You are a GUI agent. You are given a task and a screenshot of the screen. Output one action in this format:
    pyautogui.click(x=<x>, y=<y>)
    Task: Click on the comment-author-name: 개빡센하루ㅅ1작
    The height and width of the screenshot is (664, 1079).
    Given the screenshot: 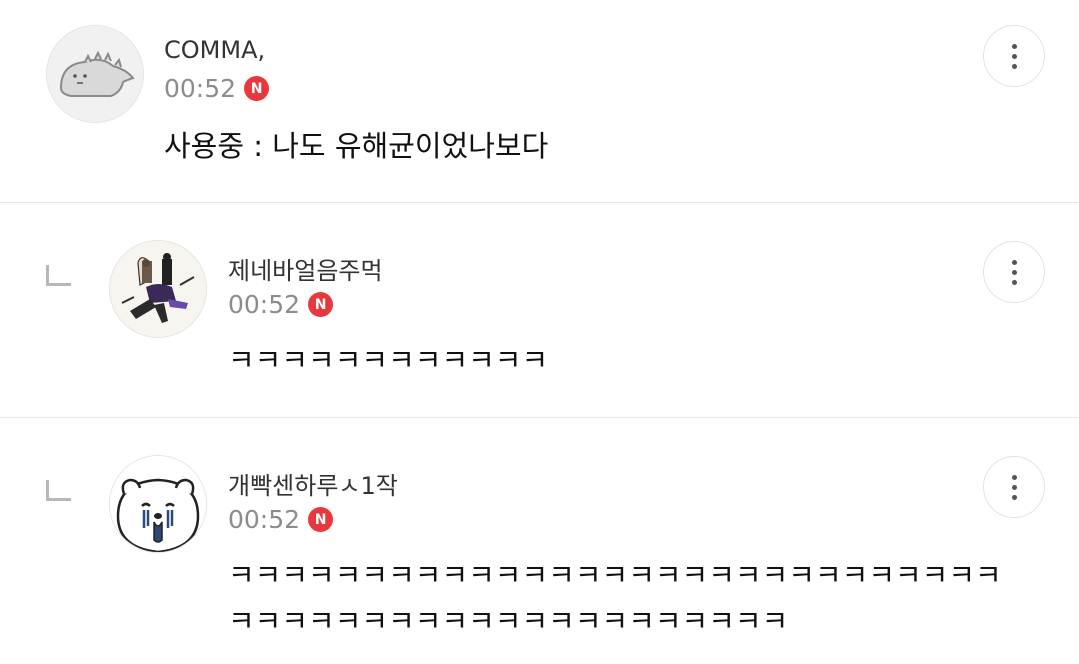 What is the action you would take?
    pyautogui.click(x=313, y=483)
    